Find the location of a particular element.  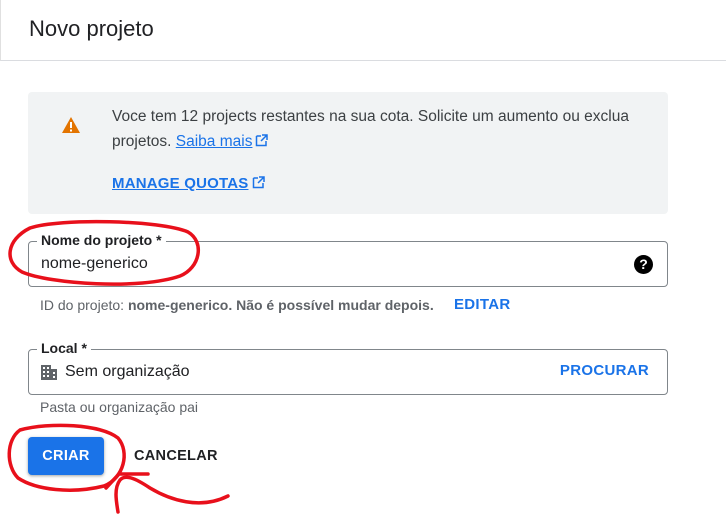

create-button: CRIAR is located at coordinates (66, 456).